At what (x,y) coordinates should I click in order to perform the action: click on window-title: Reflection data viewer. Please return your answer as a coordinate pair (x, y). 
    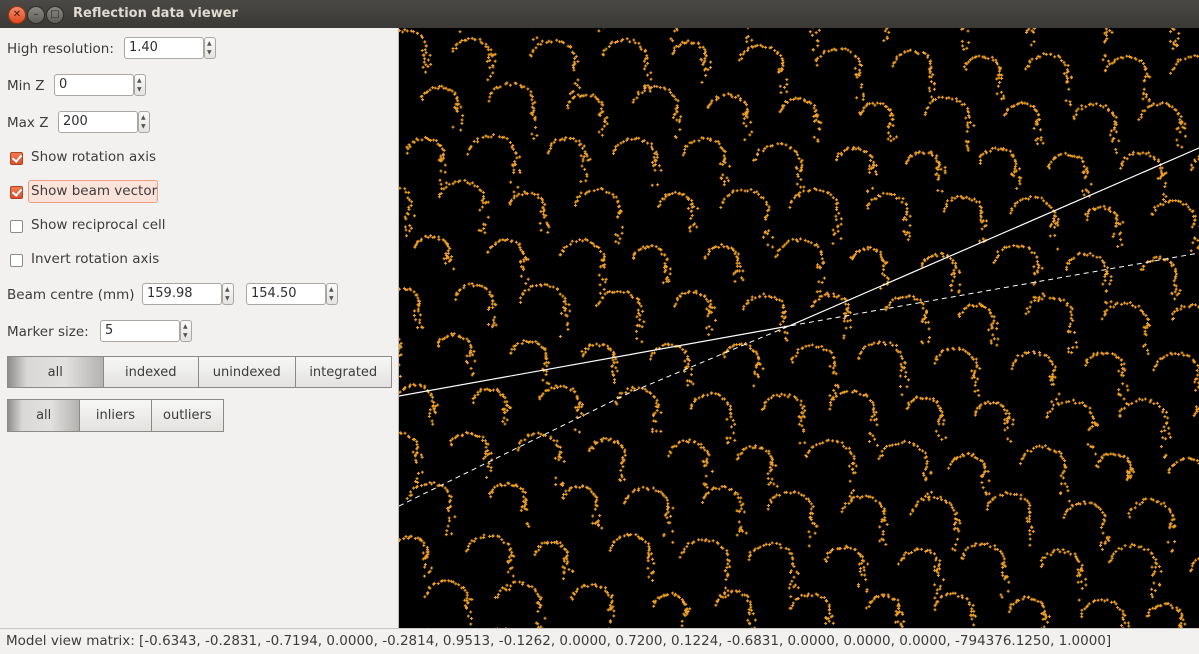
    Looking at the image, I should click on (155, 13).